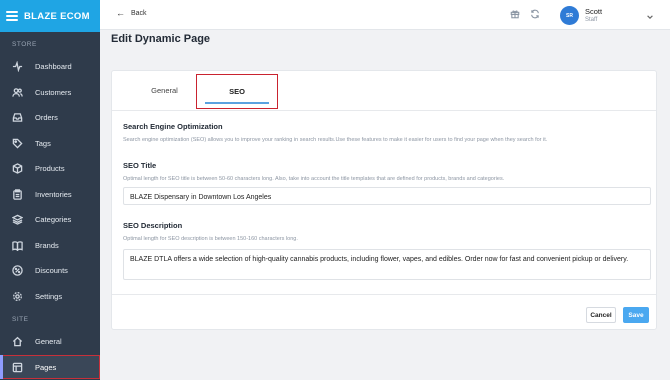  I want to click on avatar: SR, so click(569, 15).